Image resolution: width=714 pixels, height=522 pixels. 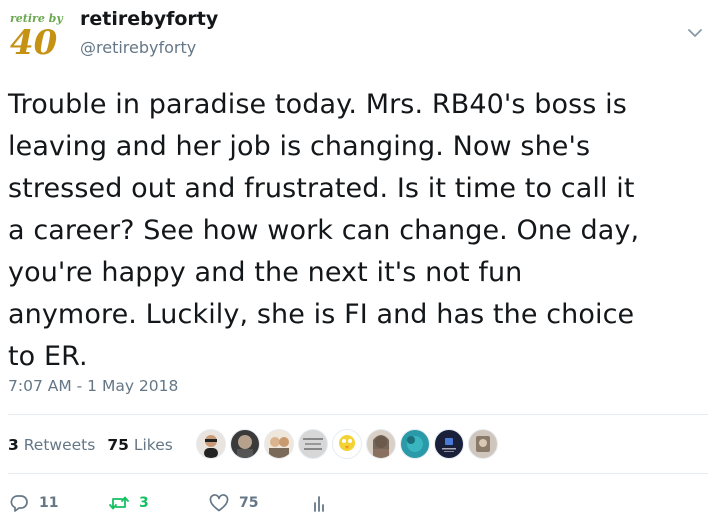 What do you see at coordinates (144, 503) in the screenshot?
I see `retweet-count: 3` at bounding box center [144, 503].